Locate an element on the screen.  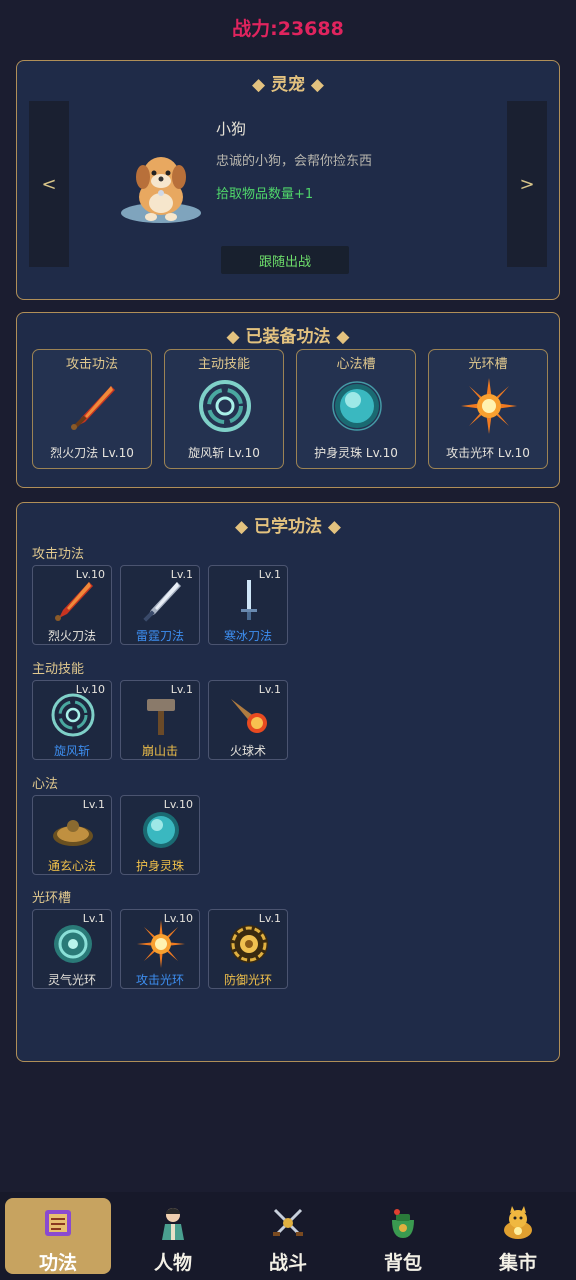
defense-ring-icon is located at coordinates (249, 944).